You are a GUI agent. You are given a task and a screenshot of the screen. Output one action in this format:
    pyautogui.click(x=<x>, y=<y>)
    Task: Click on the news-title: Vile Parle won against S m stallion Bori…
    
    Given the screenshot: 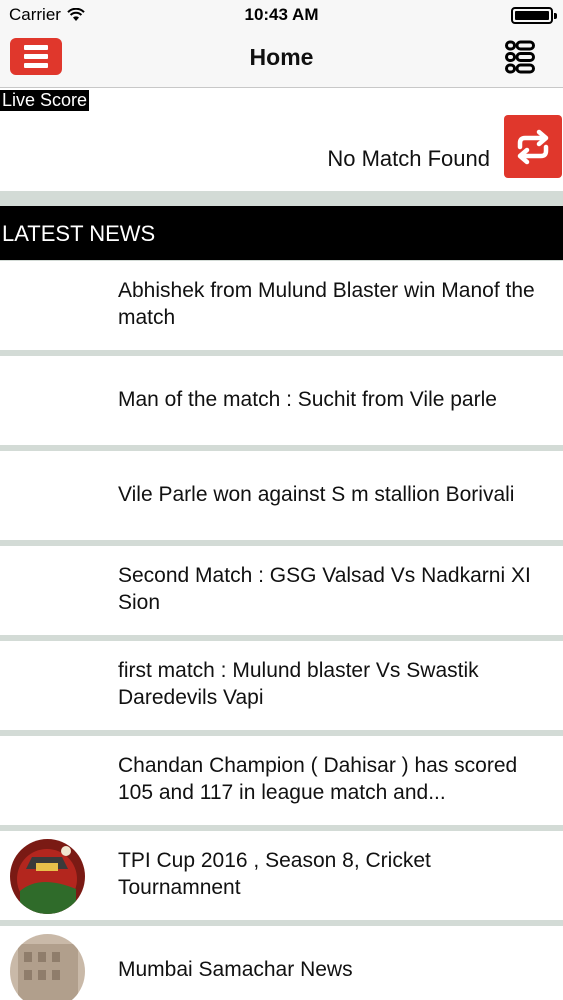 What is the action you would take?
    pyautogui.click(x=316, y=494)
    